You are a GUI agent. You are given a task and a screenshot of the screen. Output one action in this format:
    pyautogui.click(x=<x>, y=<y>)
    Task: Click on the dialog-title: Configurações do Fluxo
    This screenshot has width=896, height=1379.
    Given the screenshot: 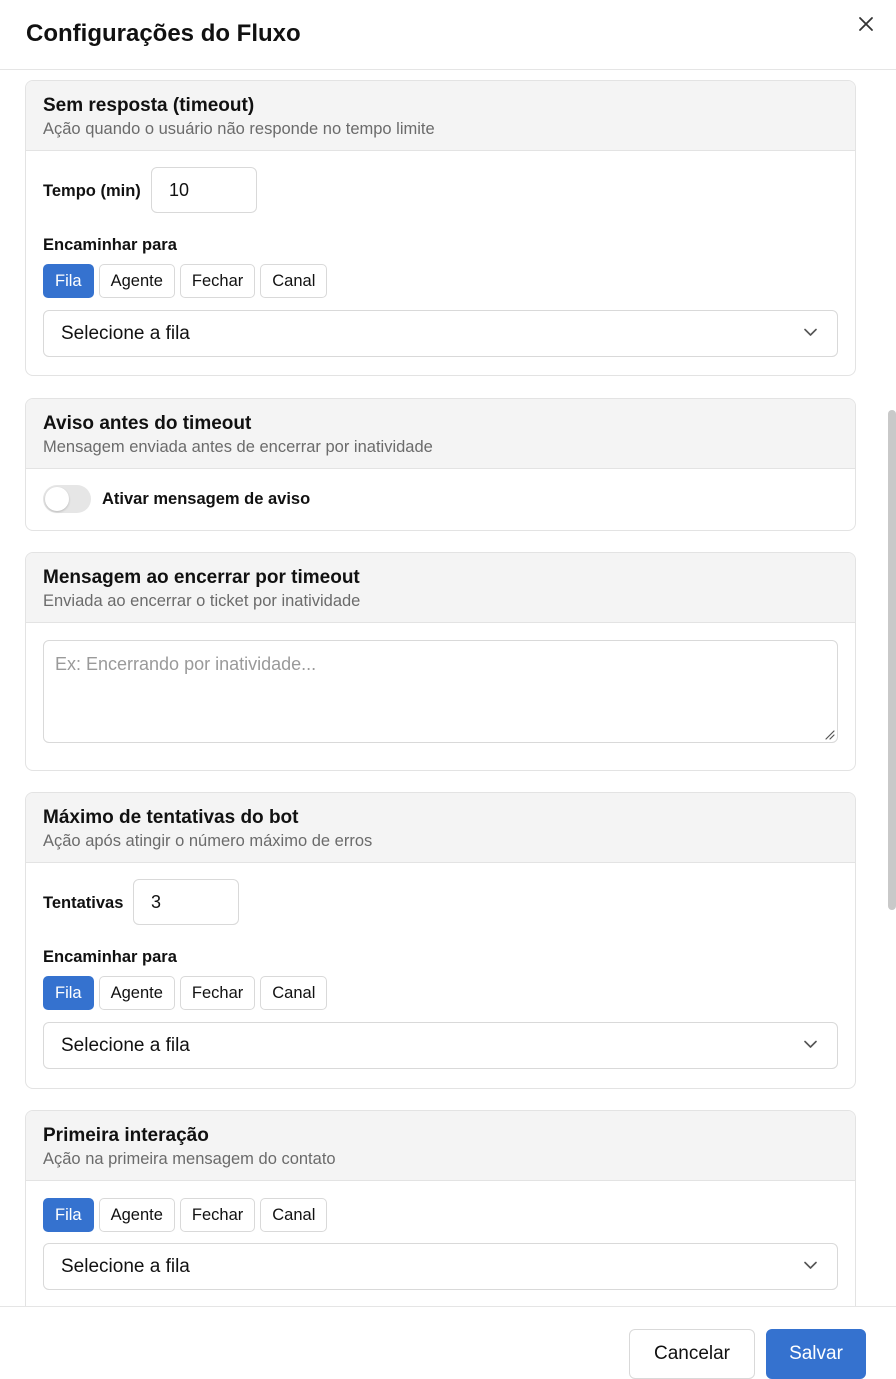 What is the action you would take?
    pyautogui.click(x=163, y=33)
    